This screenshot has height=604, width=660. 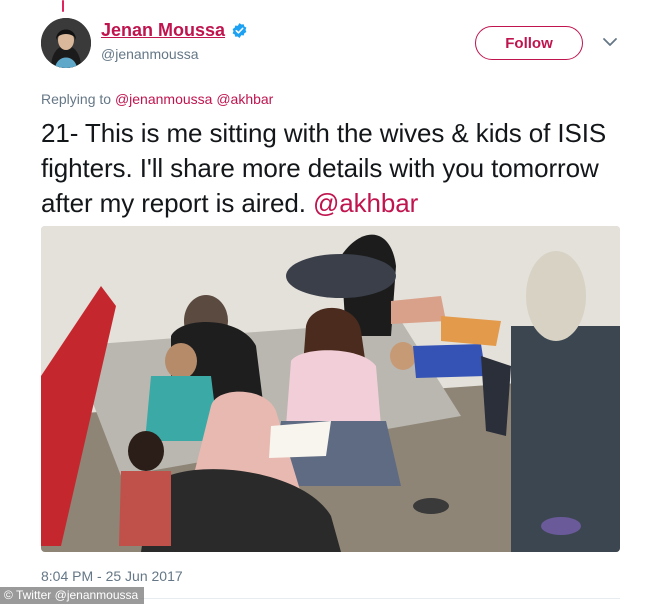 What do you see at coordinates (163, 30) in the screenshot?
I see `display-name: Jenan Moussa` at bounding box center [163, 30].